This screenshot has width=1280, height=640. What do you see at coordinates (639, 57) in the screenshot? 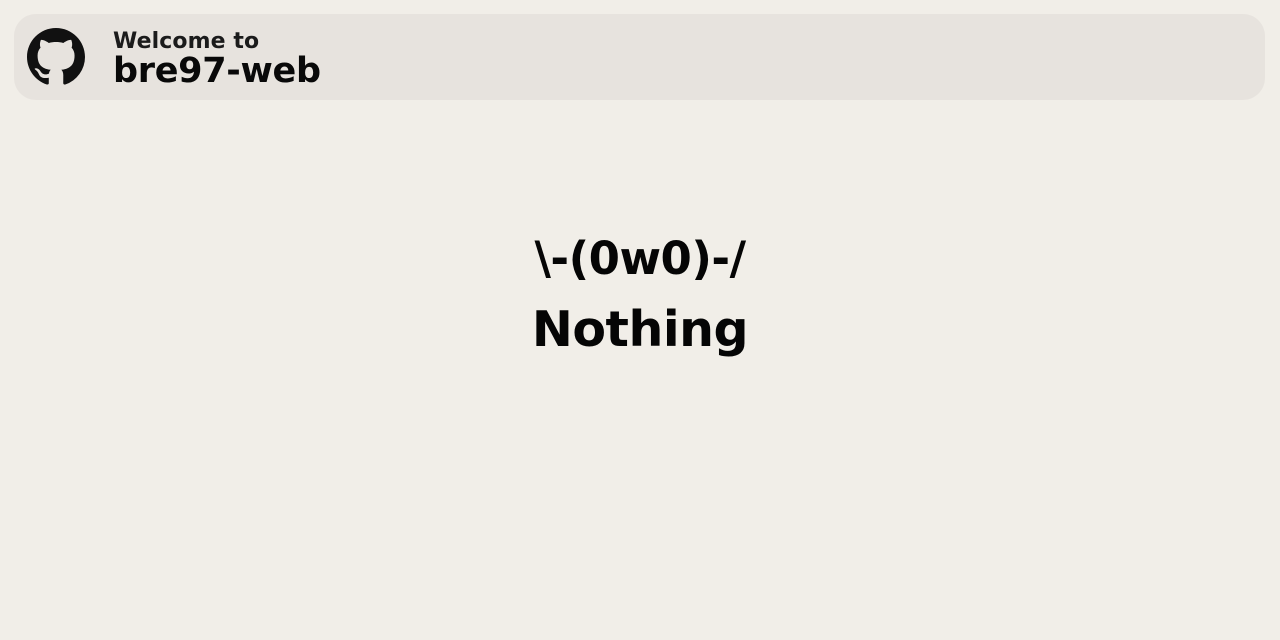
I see `top-app-bar: Welcome to bre97-web` at bounding box center [639, 57].